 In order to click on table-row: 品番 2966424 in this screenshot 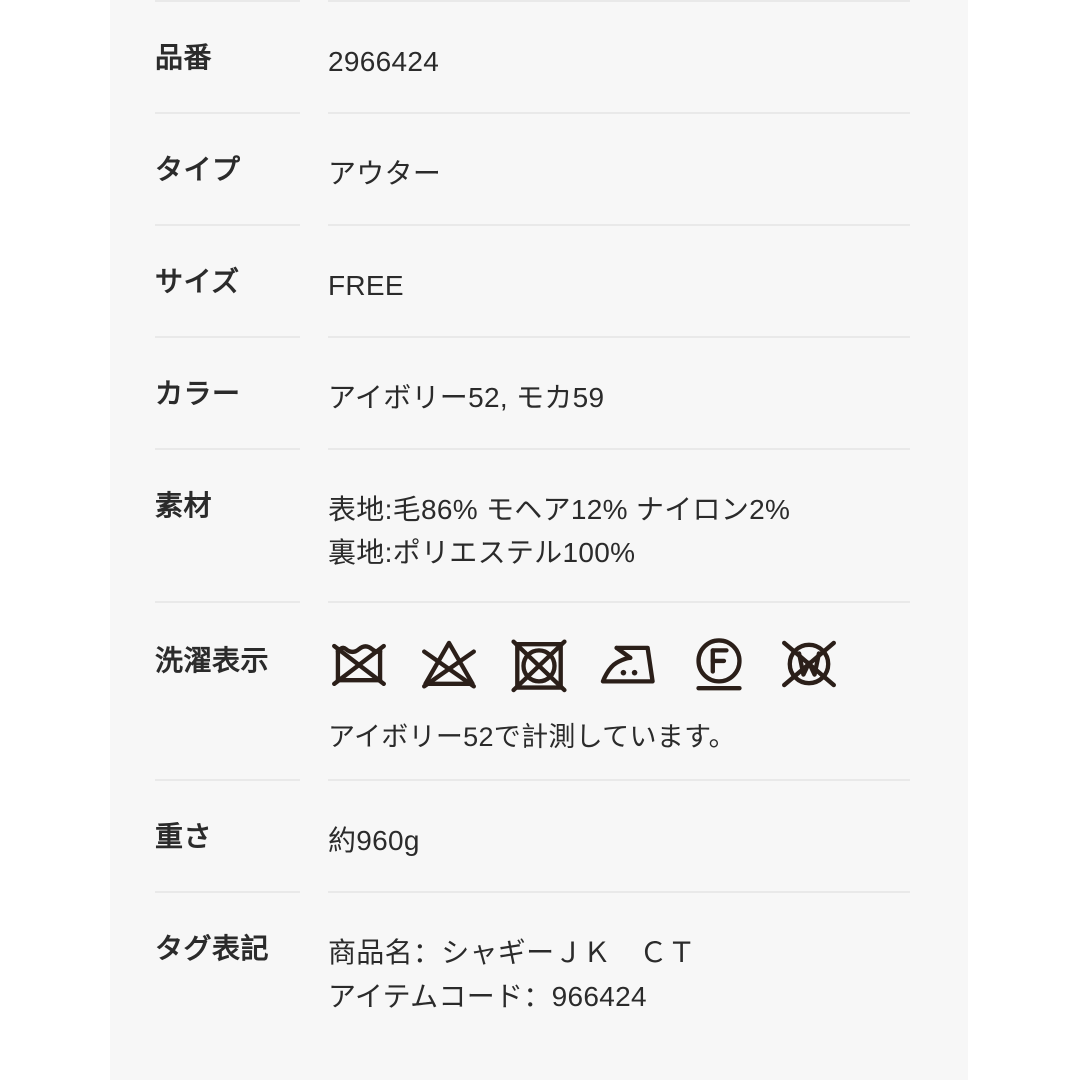, I will do `click(539, 56)`.